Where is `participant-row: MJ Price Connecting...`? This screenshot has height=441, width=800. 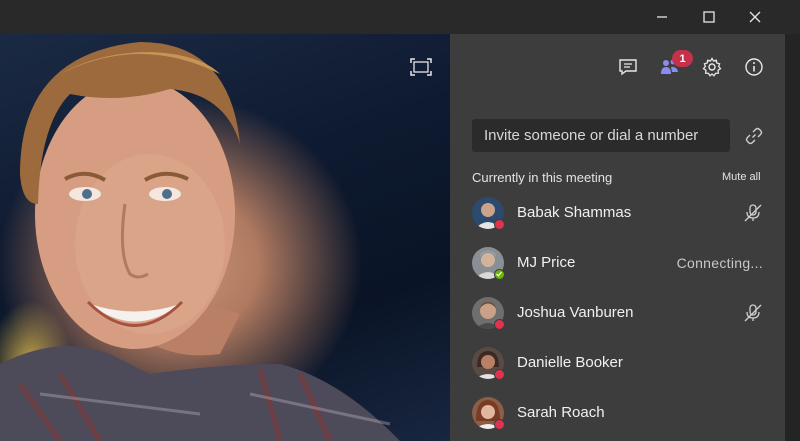 participant-row: MJ Price Connecting... is located at coordinates (617, 264).